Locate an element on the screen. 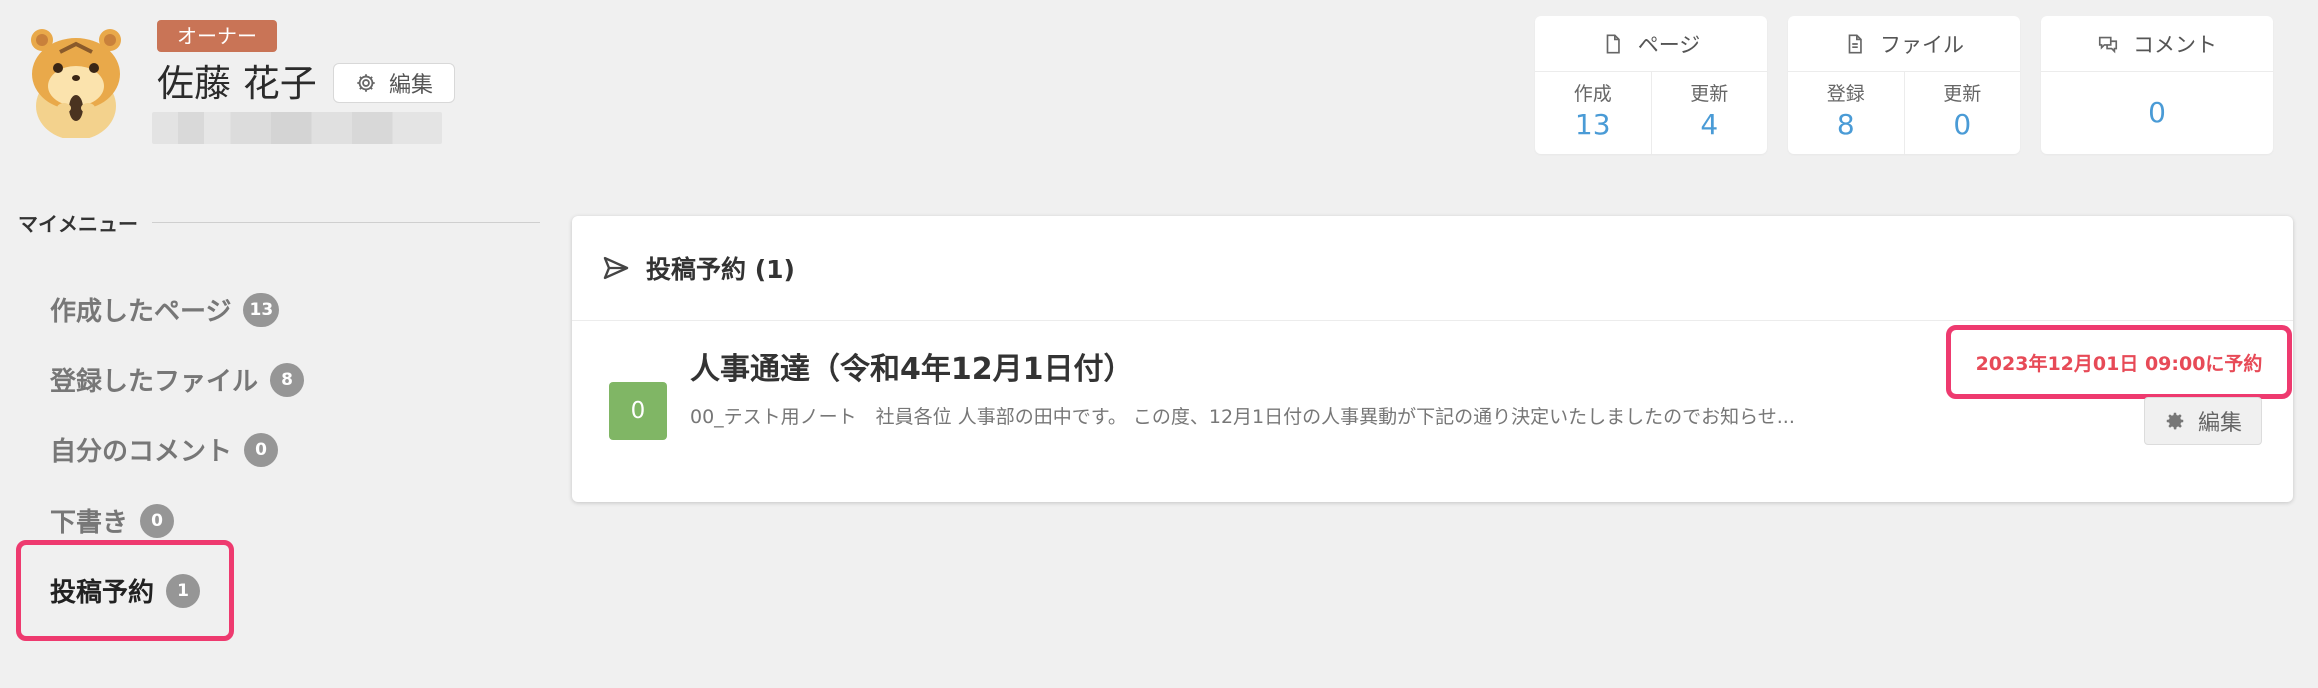  count-badge: 8 is located at coordinates (287, 379).